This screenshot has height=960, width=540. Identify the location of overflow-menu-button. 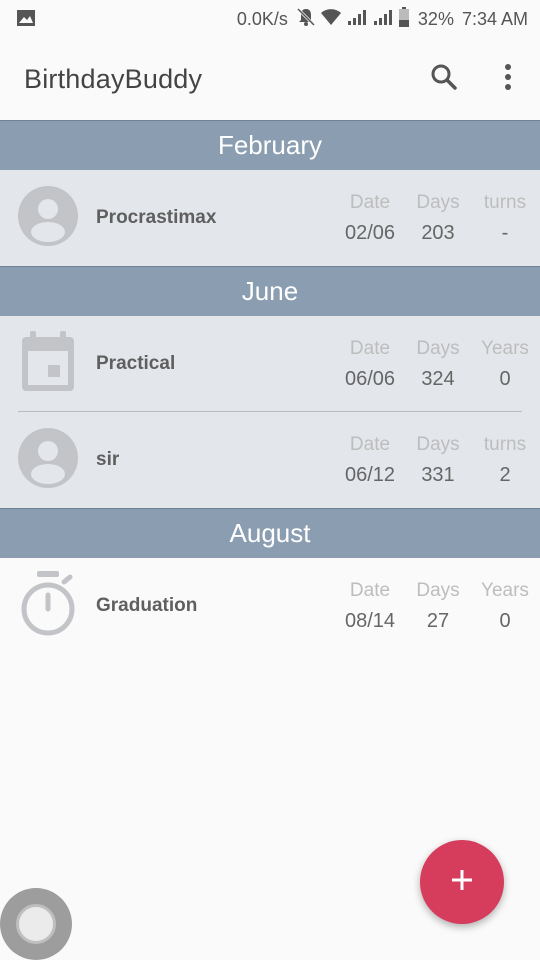
(508, 79).